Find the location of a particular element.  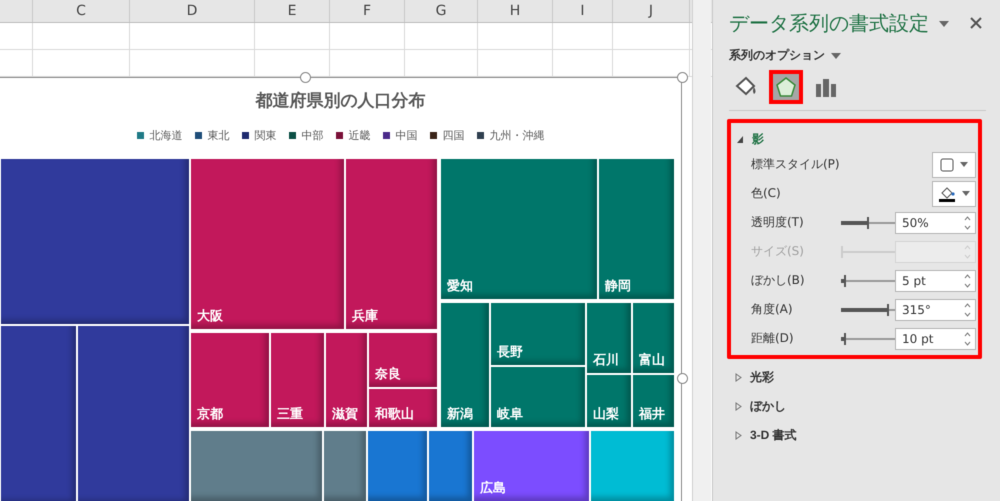

column-header: E is located at coordinates (292, 11).